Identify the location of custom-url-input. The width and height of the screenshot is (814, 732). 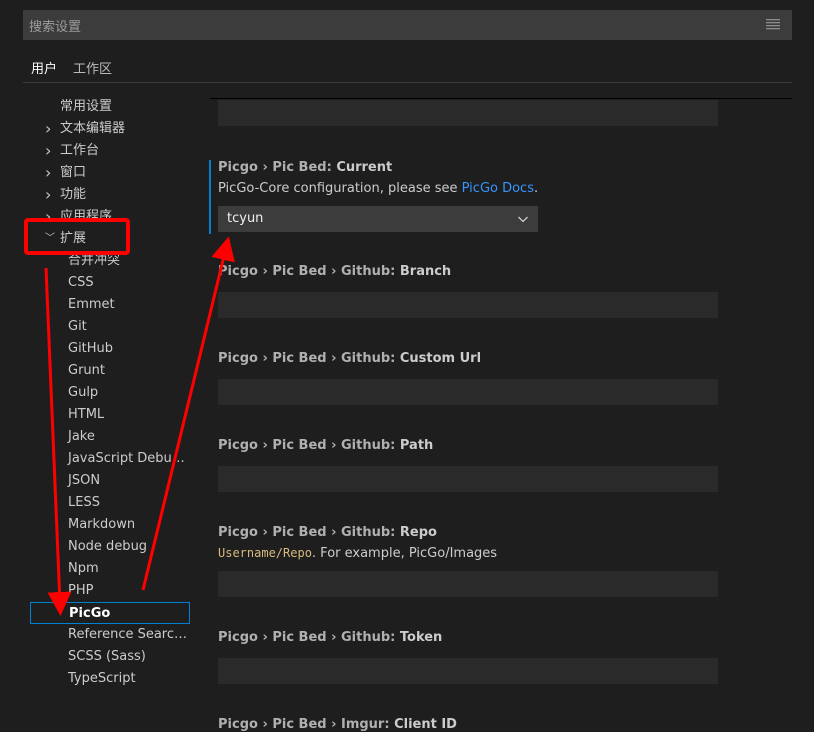
(468, 392).